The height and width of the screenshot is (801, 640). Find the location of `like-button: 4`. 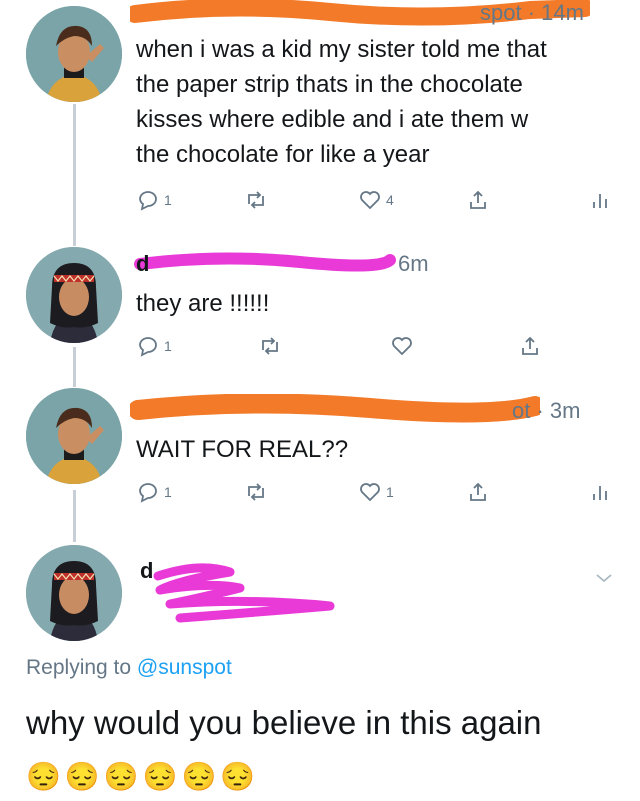

like-button: 4 is located at coordinates (376, 200).